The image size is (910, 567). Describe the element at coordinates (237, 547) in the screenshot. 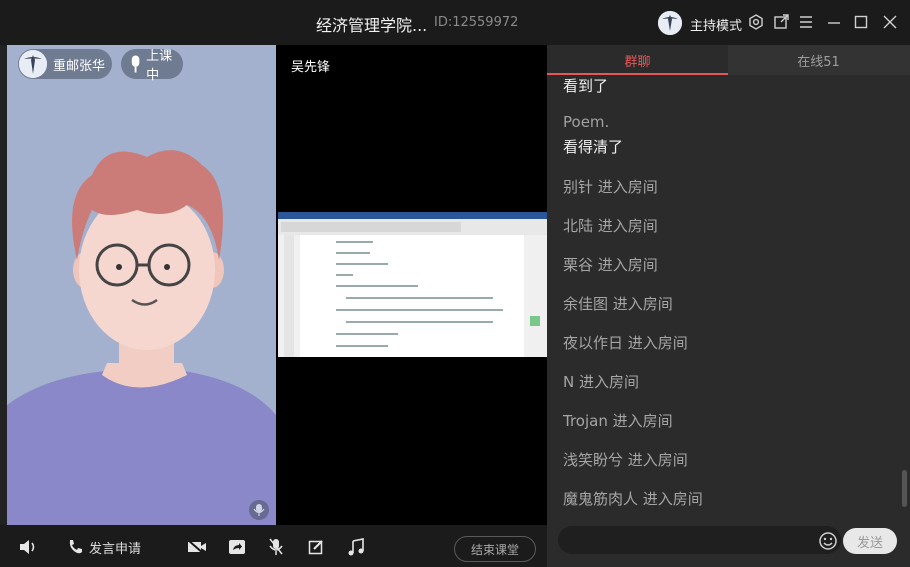

I see `share-screen-icon` at that location.